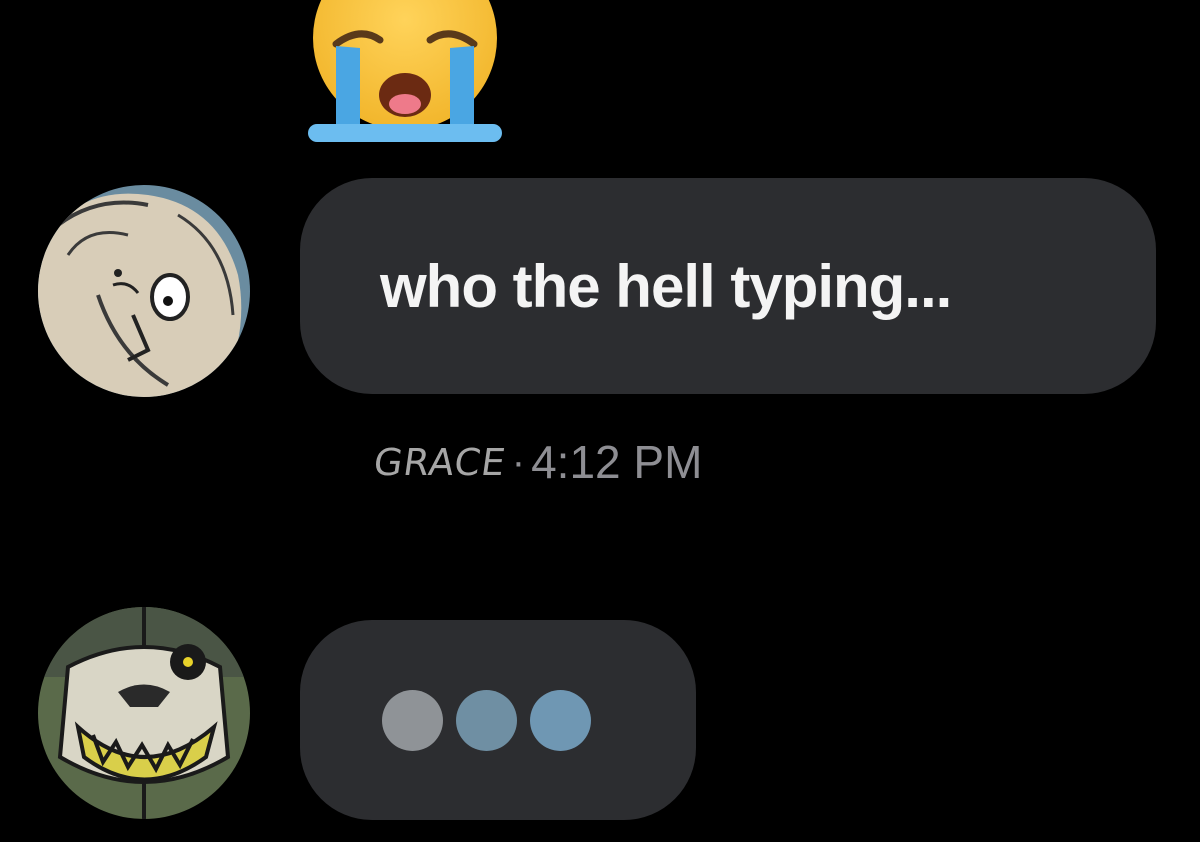  What do you see at coordinates (617, 462) in the screenshot?
I see `message-timestamp: 4:12 PM` at bounding box center [617, 462].